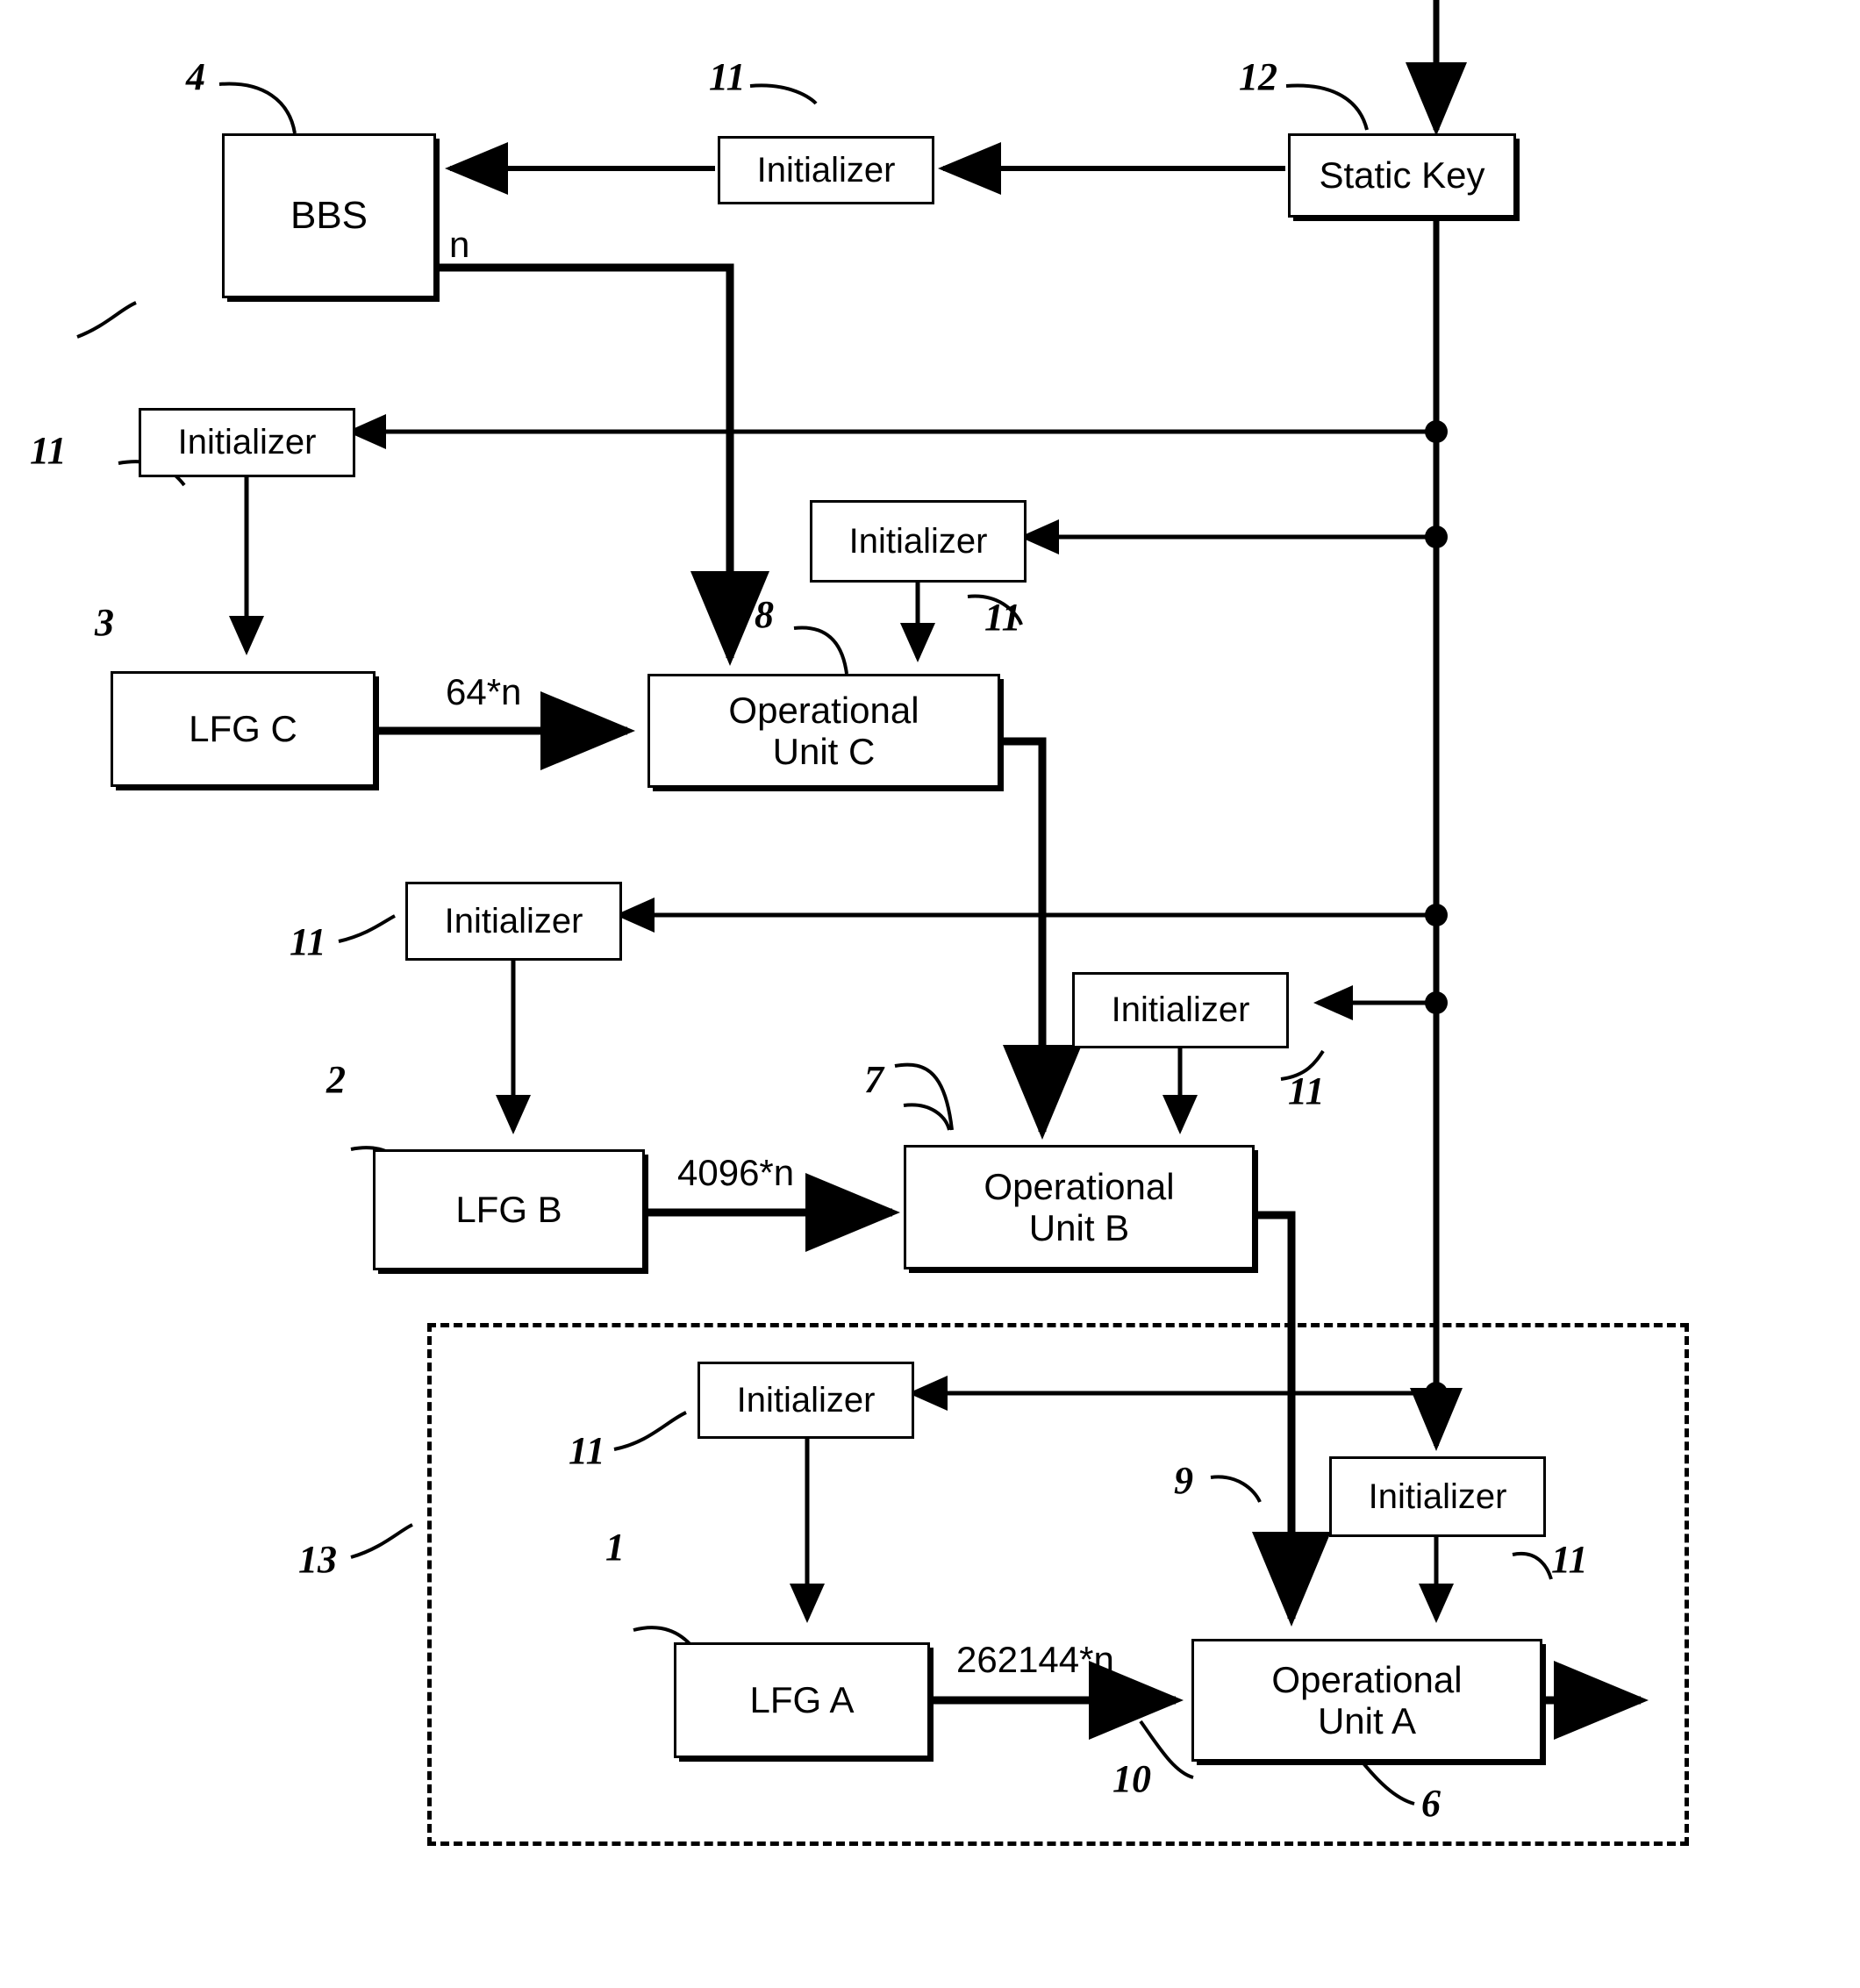 The width and height of the screenshot is (1860, 1988). I want to click on initializer-op-a: Initializer, so click(1437, 1496).